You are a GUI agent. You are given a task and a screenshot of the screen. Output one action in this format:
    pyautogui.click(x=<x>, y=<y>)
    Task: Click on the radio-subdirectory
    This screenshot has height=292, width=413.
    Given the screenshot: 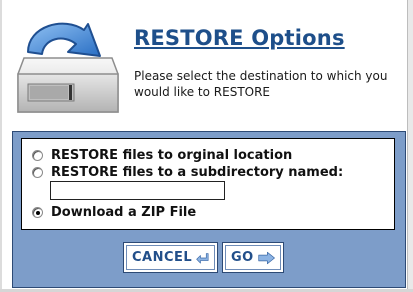 What is the action you would take?
    pyautogui.click(x=37, y=172)
    